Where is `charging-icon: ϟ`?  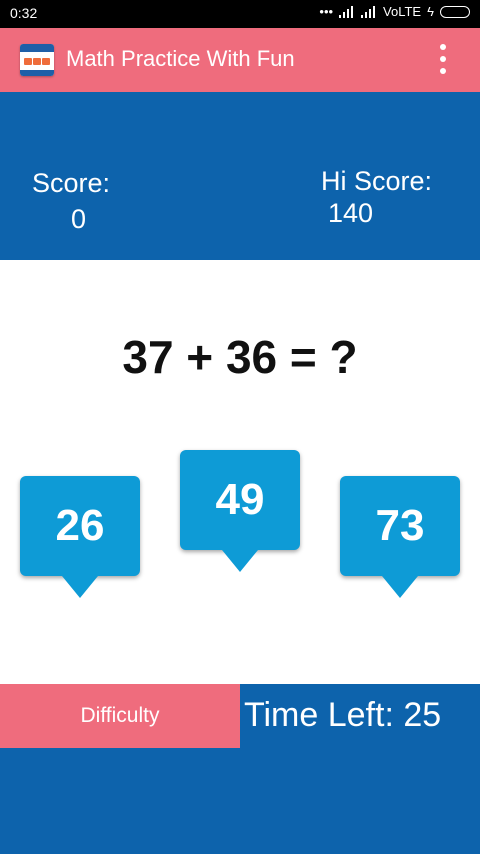 charging-icon: ϟ is located at coordinates (430, 11).